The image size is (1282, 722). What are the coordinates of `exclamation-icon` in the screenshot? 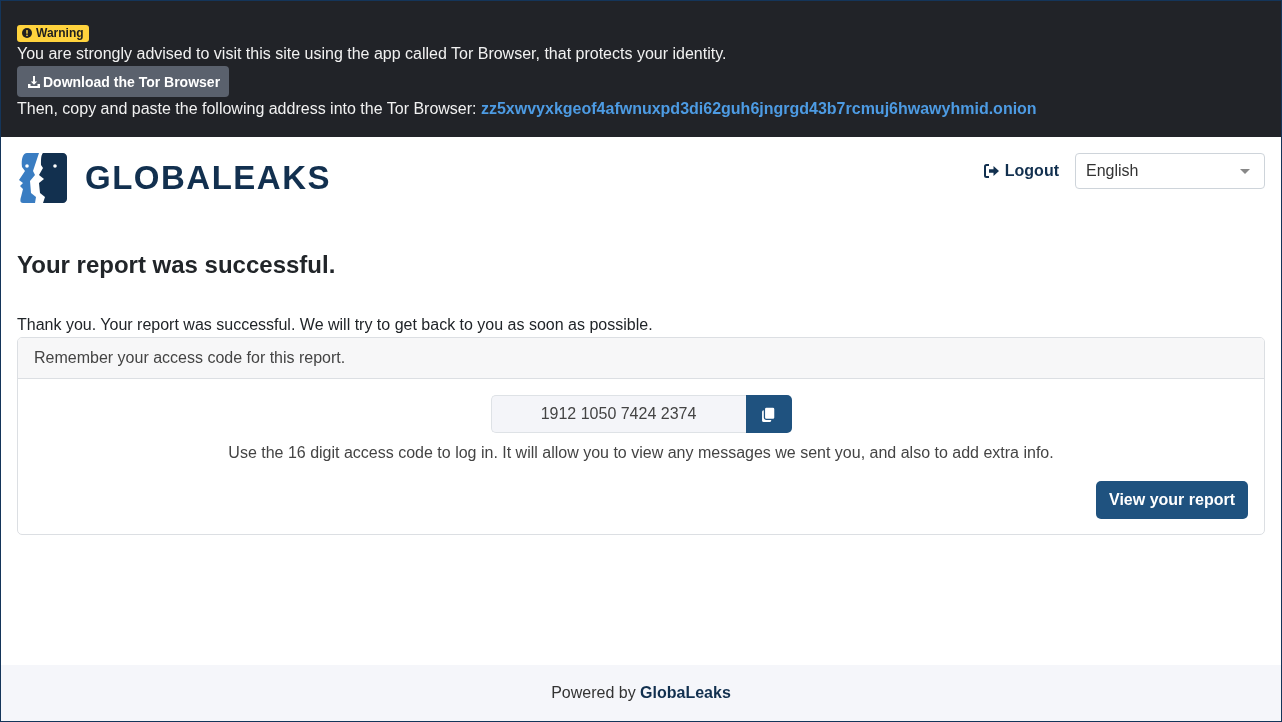 It's located at (27, 33).